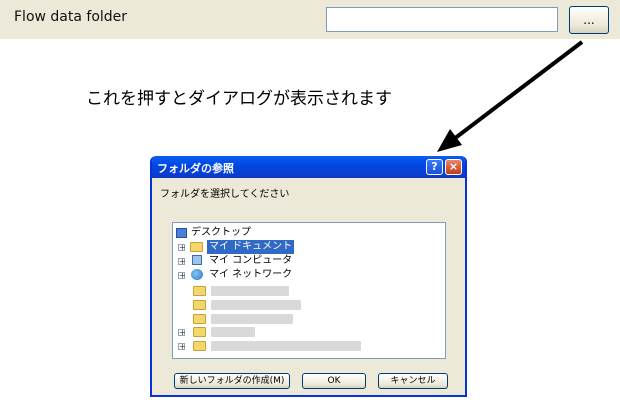 This screenshot has width=620, height=403. Describe the element at coordinates (413, 381) in the screenshot. I see `cancel-button: キャンセル` at that location.